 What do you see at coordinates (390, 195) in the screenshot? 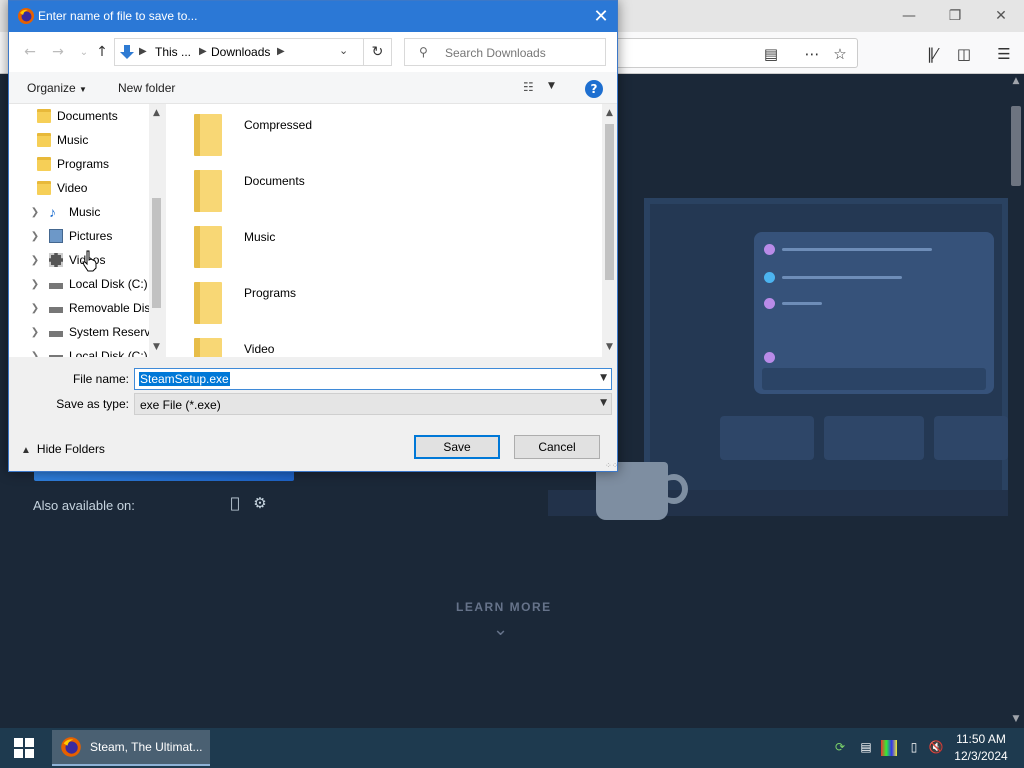
I see `list-item-documents: Documents` at bounding box center [390, 195].